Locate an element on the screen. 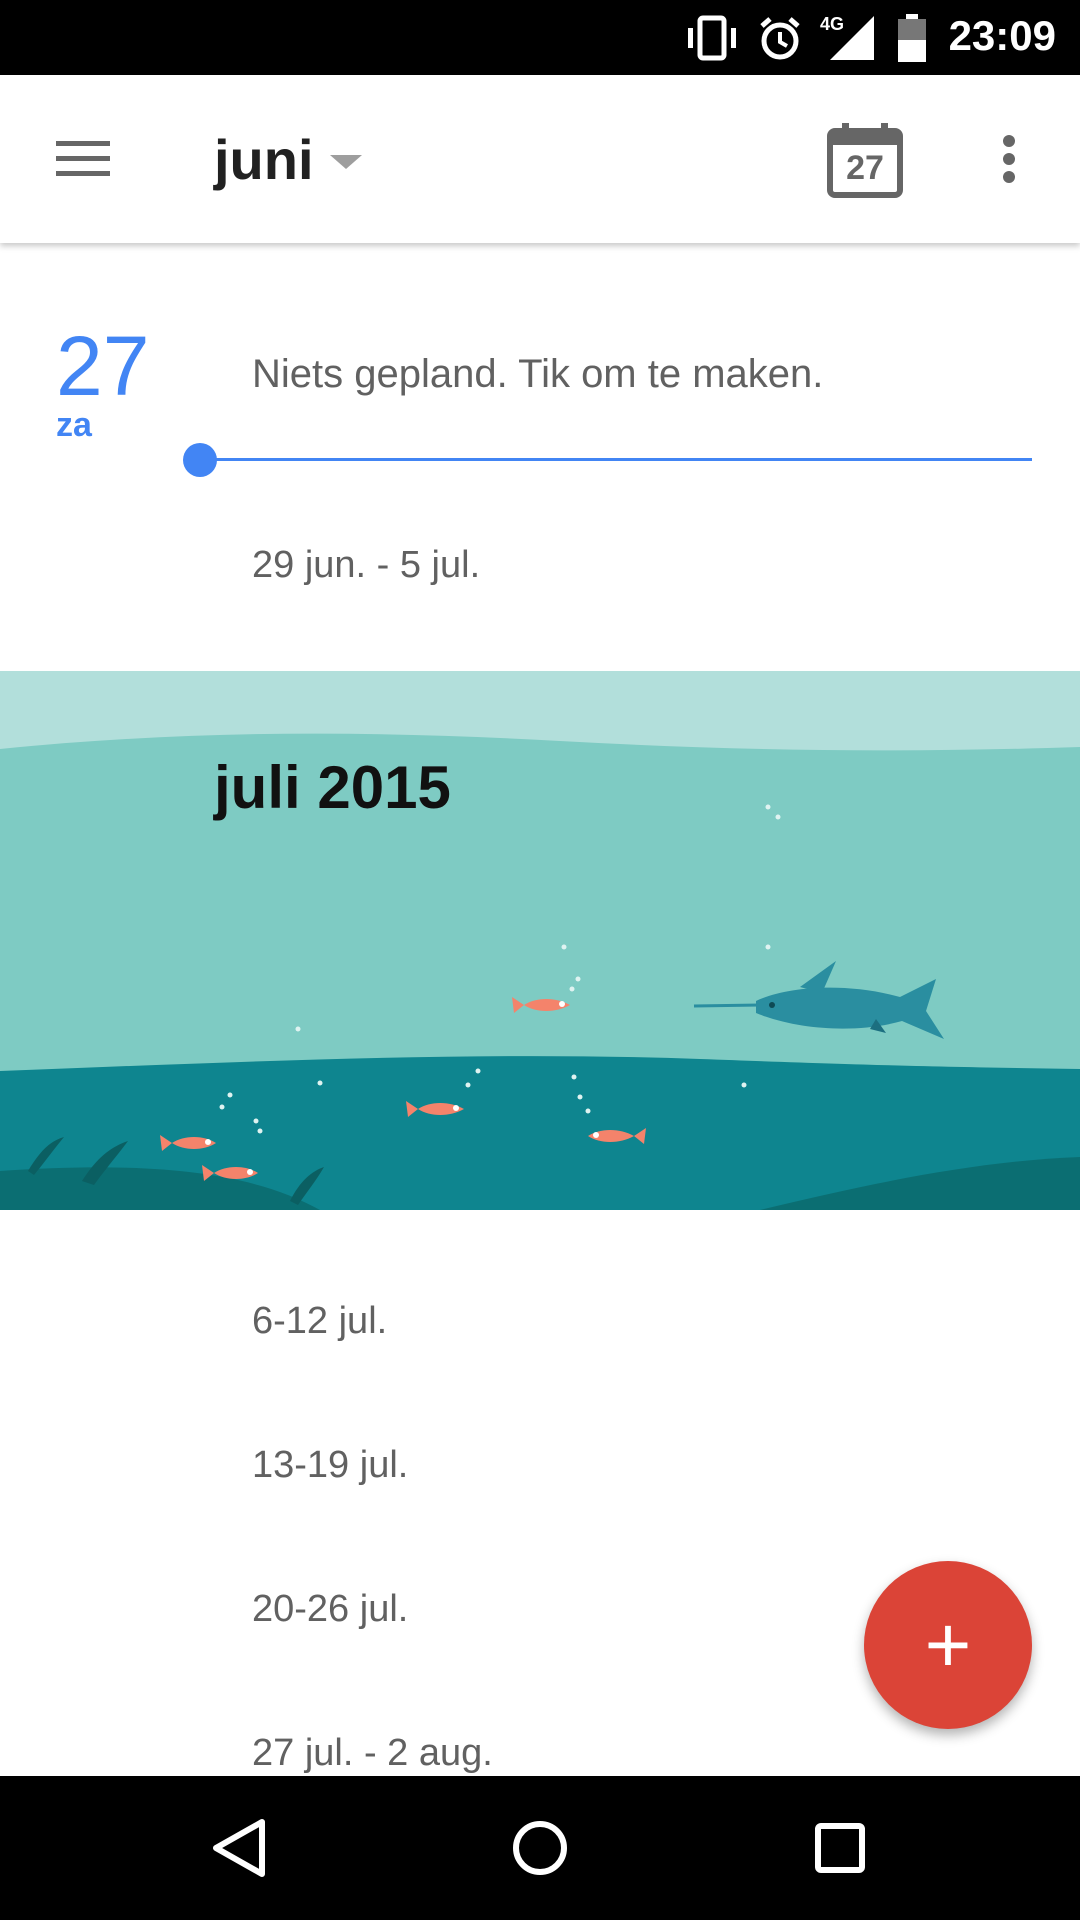 The height and width of the screenshot is (1920, 1080). day-weekday: za is located at coordinates (74, 425).